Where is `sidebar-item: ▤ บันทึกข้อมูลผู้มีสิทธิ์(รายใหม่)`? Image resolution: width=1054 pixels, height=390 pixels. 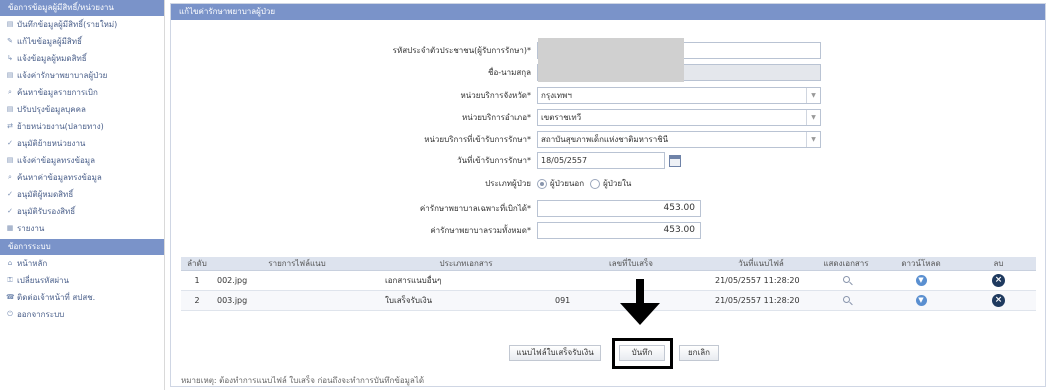
sidebar-item: ▤ บันทึกข้อมูลผู้มีสิทธิ์(รายใหม่) is located at coordinates (82, 24).